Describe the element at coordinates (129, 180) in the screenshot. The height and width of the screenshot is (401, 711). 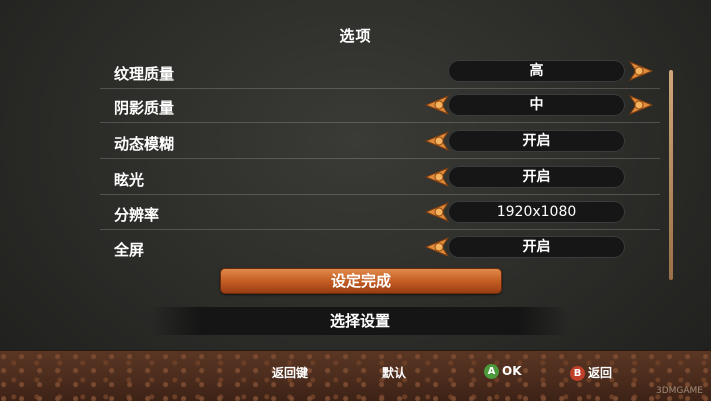
I see `option-label: 眩光` at that location.